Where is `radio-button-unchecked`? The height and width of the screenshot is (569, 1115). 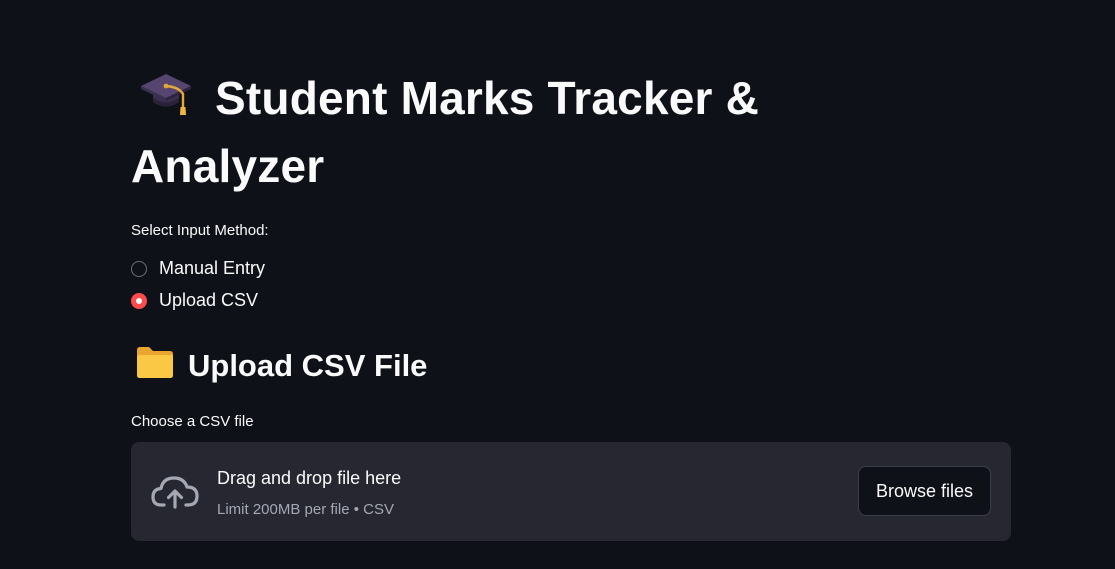
radio-button-unchecked is located at coordinates (139, 268).